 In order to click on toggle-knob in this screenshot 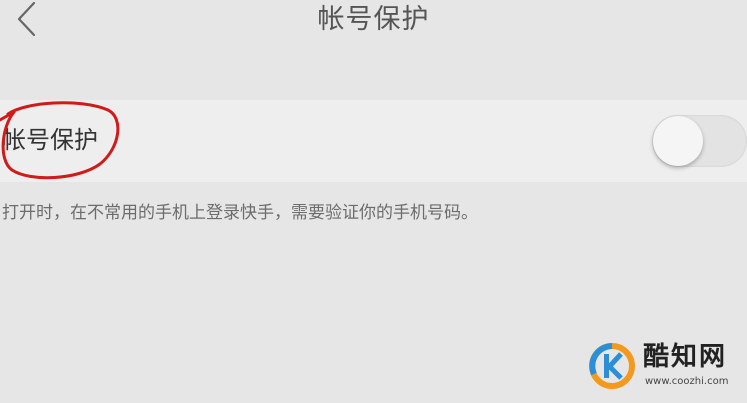, I will do `click(678, 141)`.